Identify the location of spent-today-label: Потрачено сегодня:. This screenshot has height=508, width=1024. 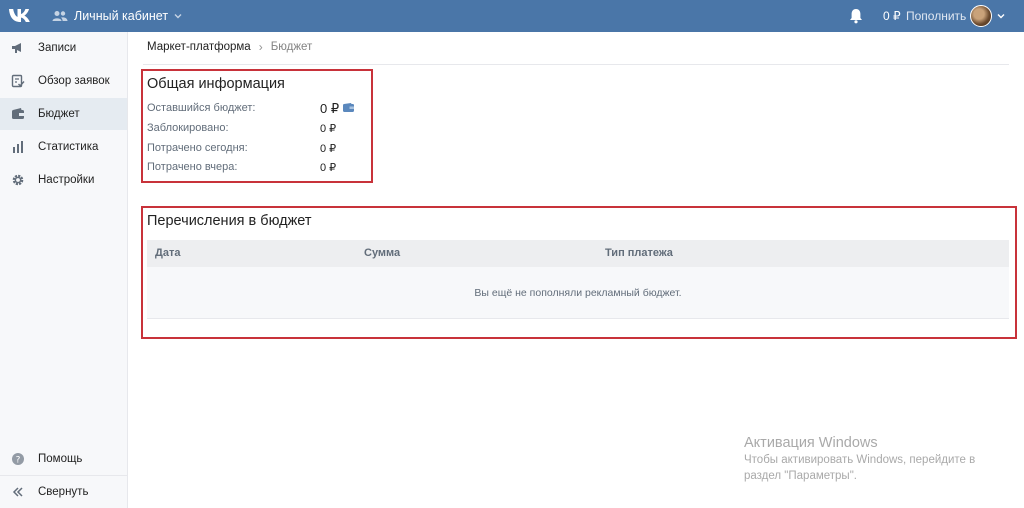
(197, 148).